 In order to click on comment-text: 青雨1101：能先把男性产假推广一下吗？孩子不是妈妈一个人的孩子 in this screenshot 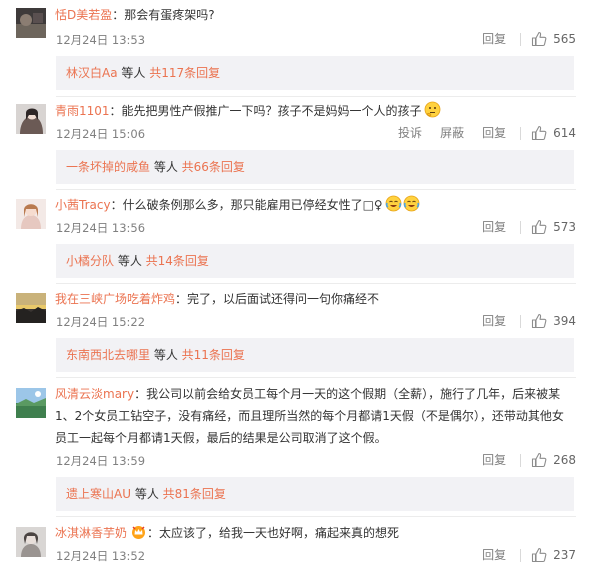, I will do `click(316, 111)`.